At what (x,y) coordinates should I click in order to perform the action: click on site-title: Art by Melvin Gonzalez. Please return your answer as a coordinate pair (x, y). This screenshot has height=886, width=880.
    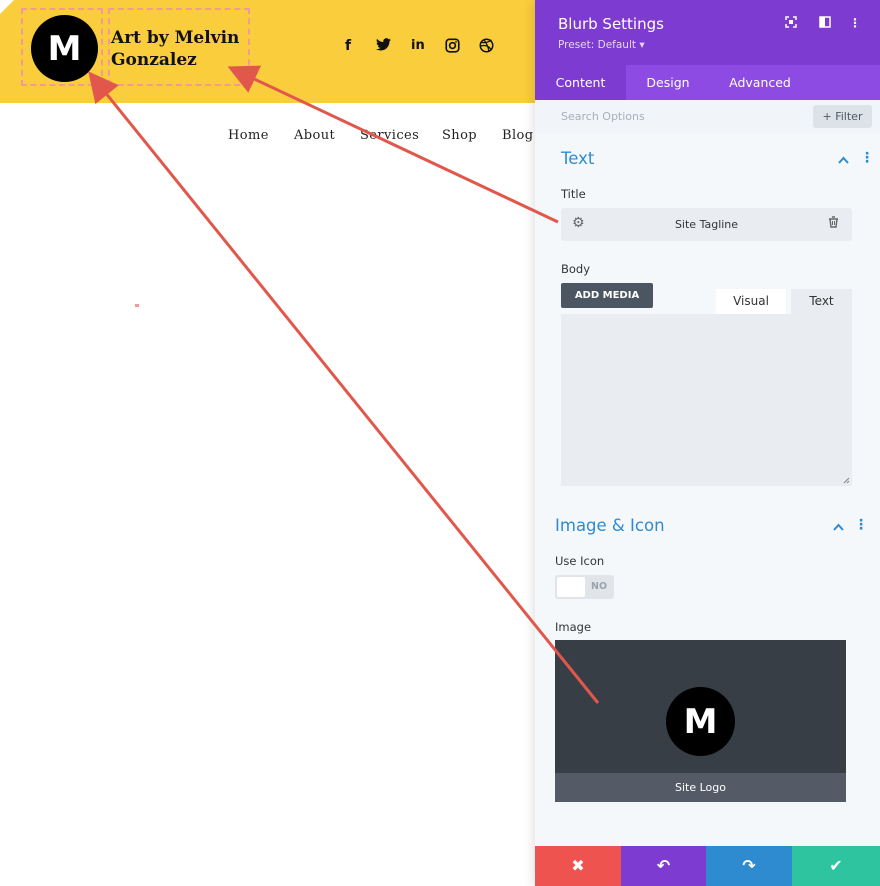
    Looking at the image, I should click on (181, 49).